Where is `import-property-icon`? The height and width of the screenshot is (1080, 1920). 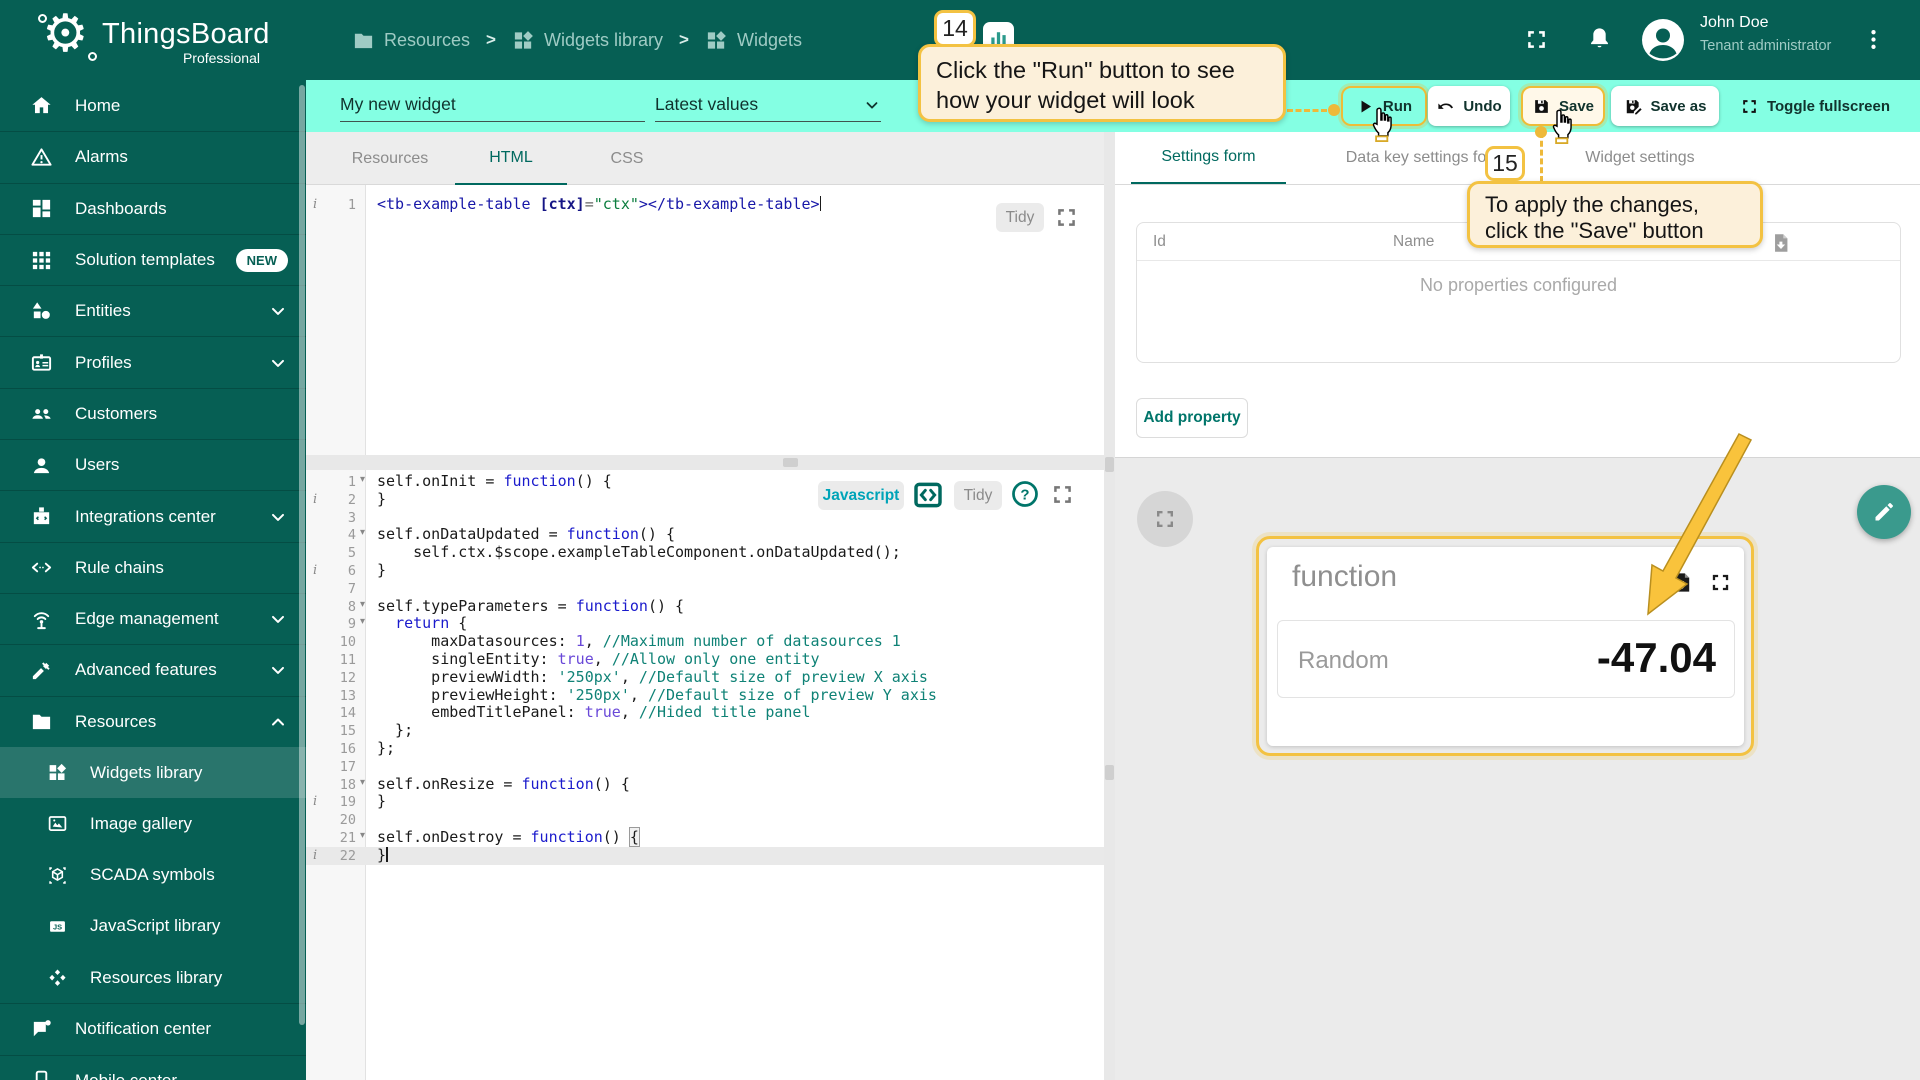 import-property-icon is located at coordinates (1781, 243).